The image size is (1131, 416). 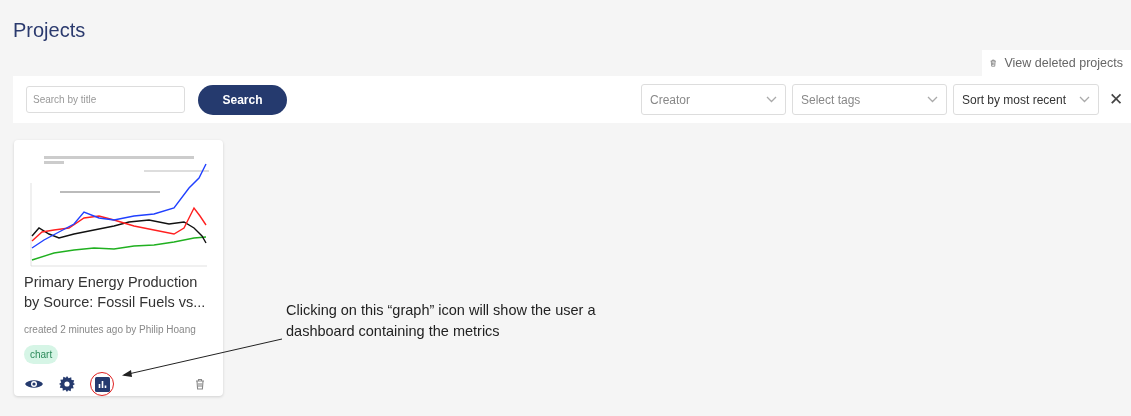 What do you see at coordinates (713, 99) in the screenshot?
I see `dropdown: Creator` at bounding box center [713, 99].